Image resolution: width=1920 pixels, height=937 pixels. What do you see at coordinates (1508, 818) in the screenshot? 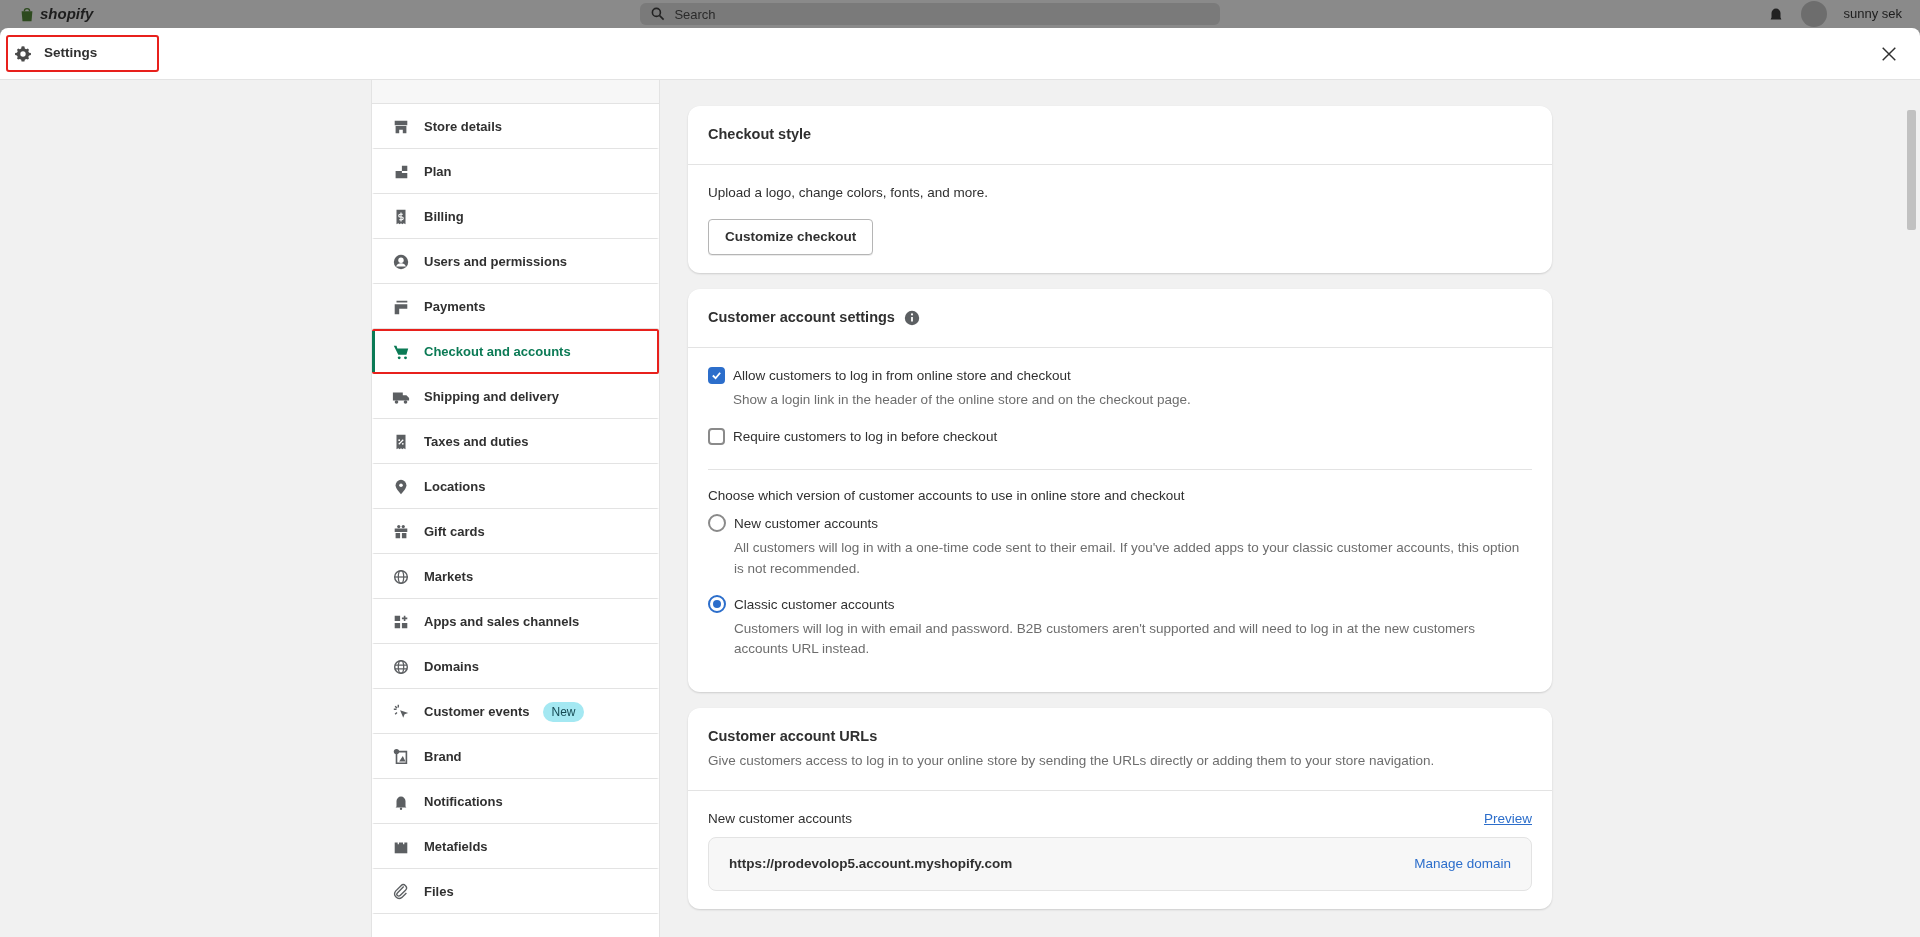
I see `preview-link: Preview` at bounding box center [1508, 818].